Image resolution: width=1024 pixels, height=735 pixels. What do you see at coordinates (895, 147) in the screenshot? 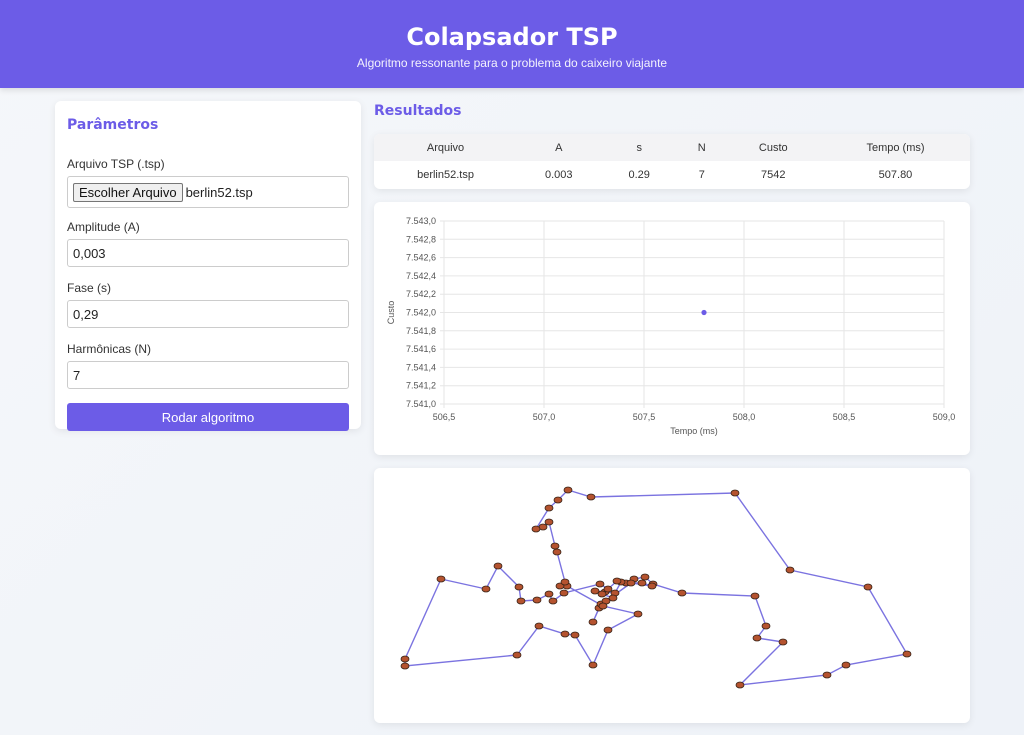
I see `column-header: Tempo (ms)` at bounding box center [895, 147].